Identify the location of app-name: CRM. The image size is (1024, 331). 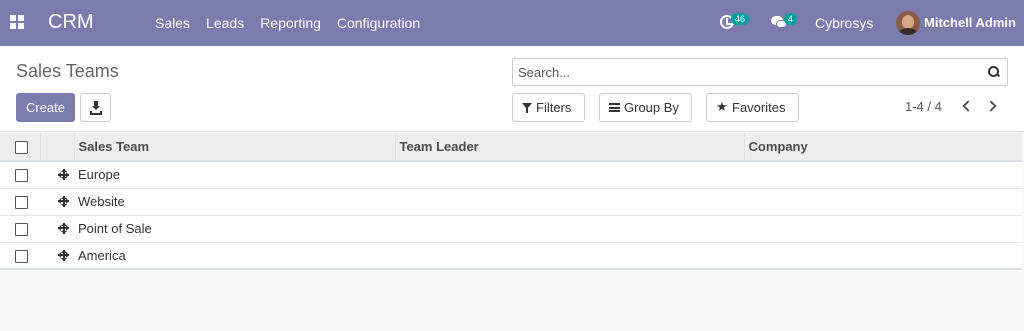
(71, 22).